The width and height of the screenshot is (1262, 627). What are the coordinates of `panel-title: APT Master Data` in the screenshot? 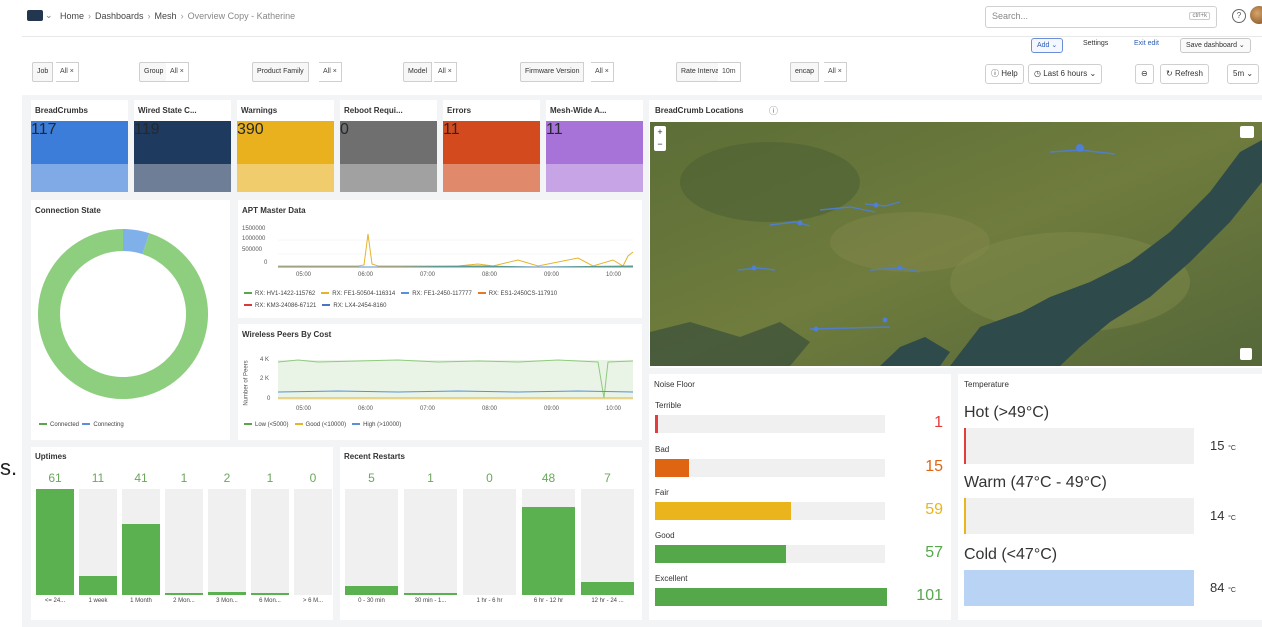 It's located at (274, 210).